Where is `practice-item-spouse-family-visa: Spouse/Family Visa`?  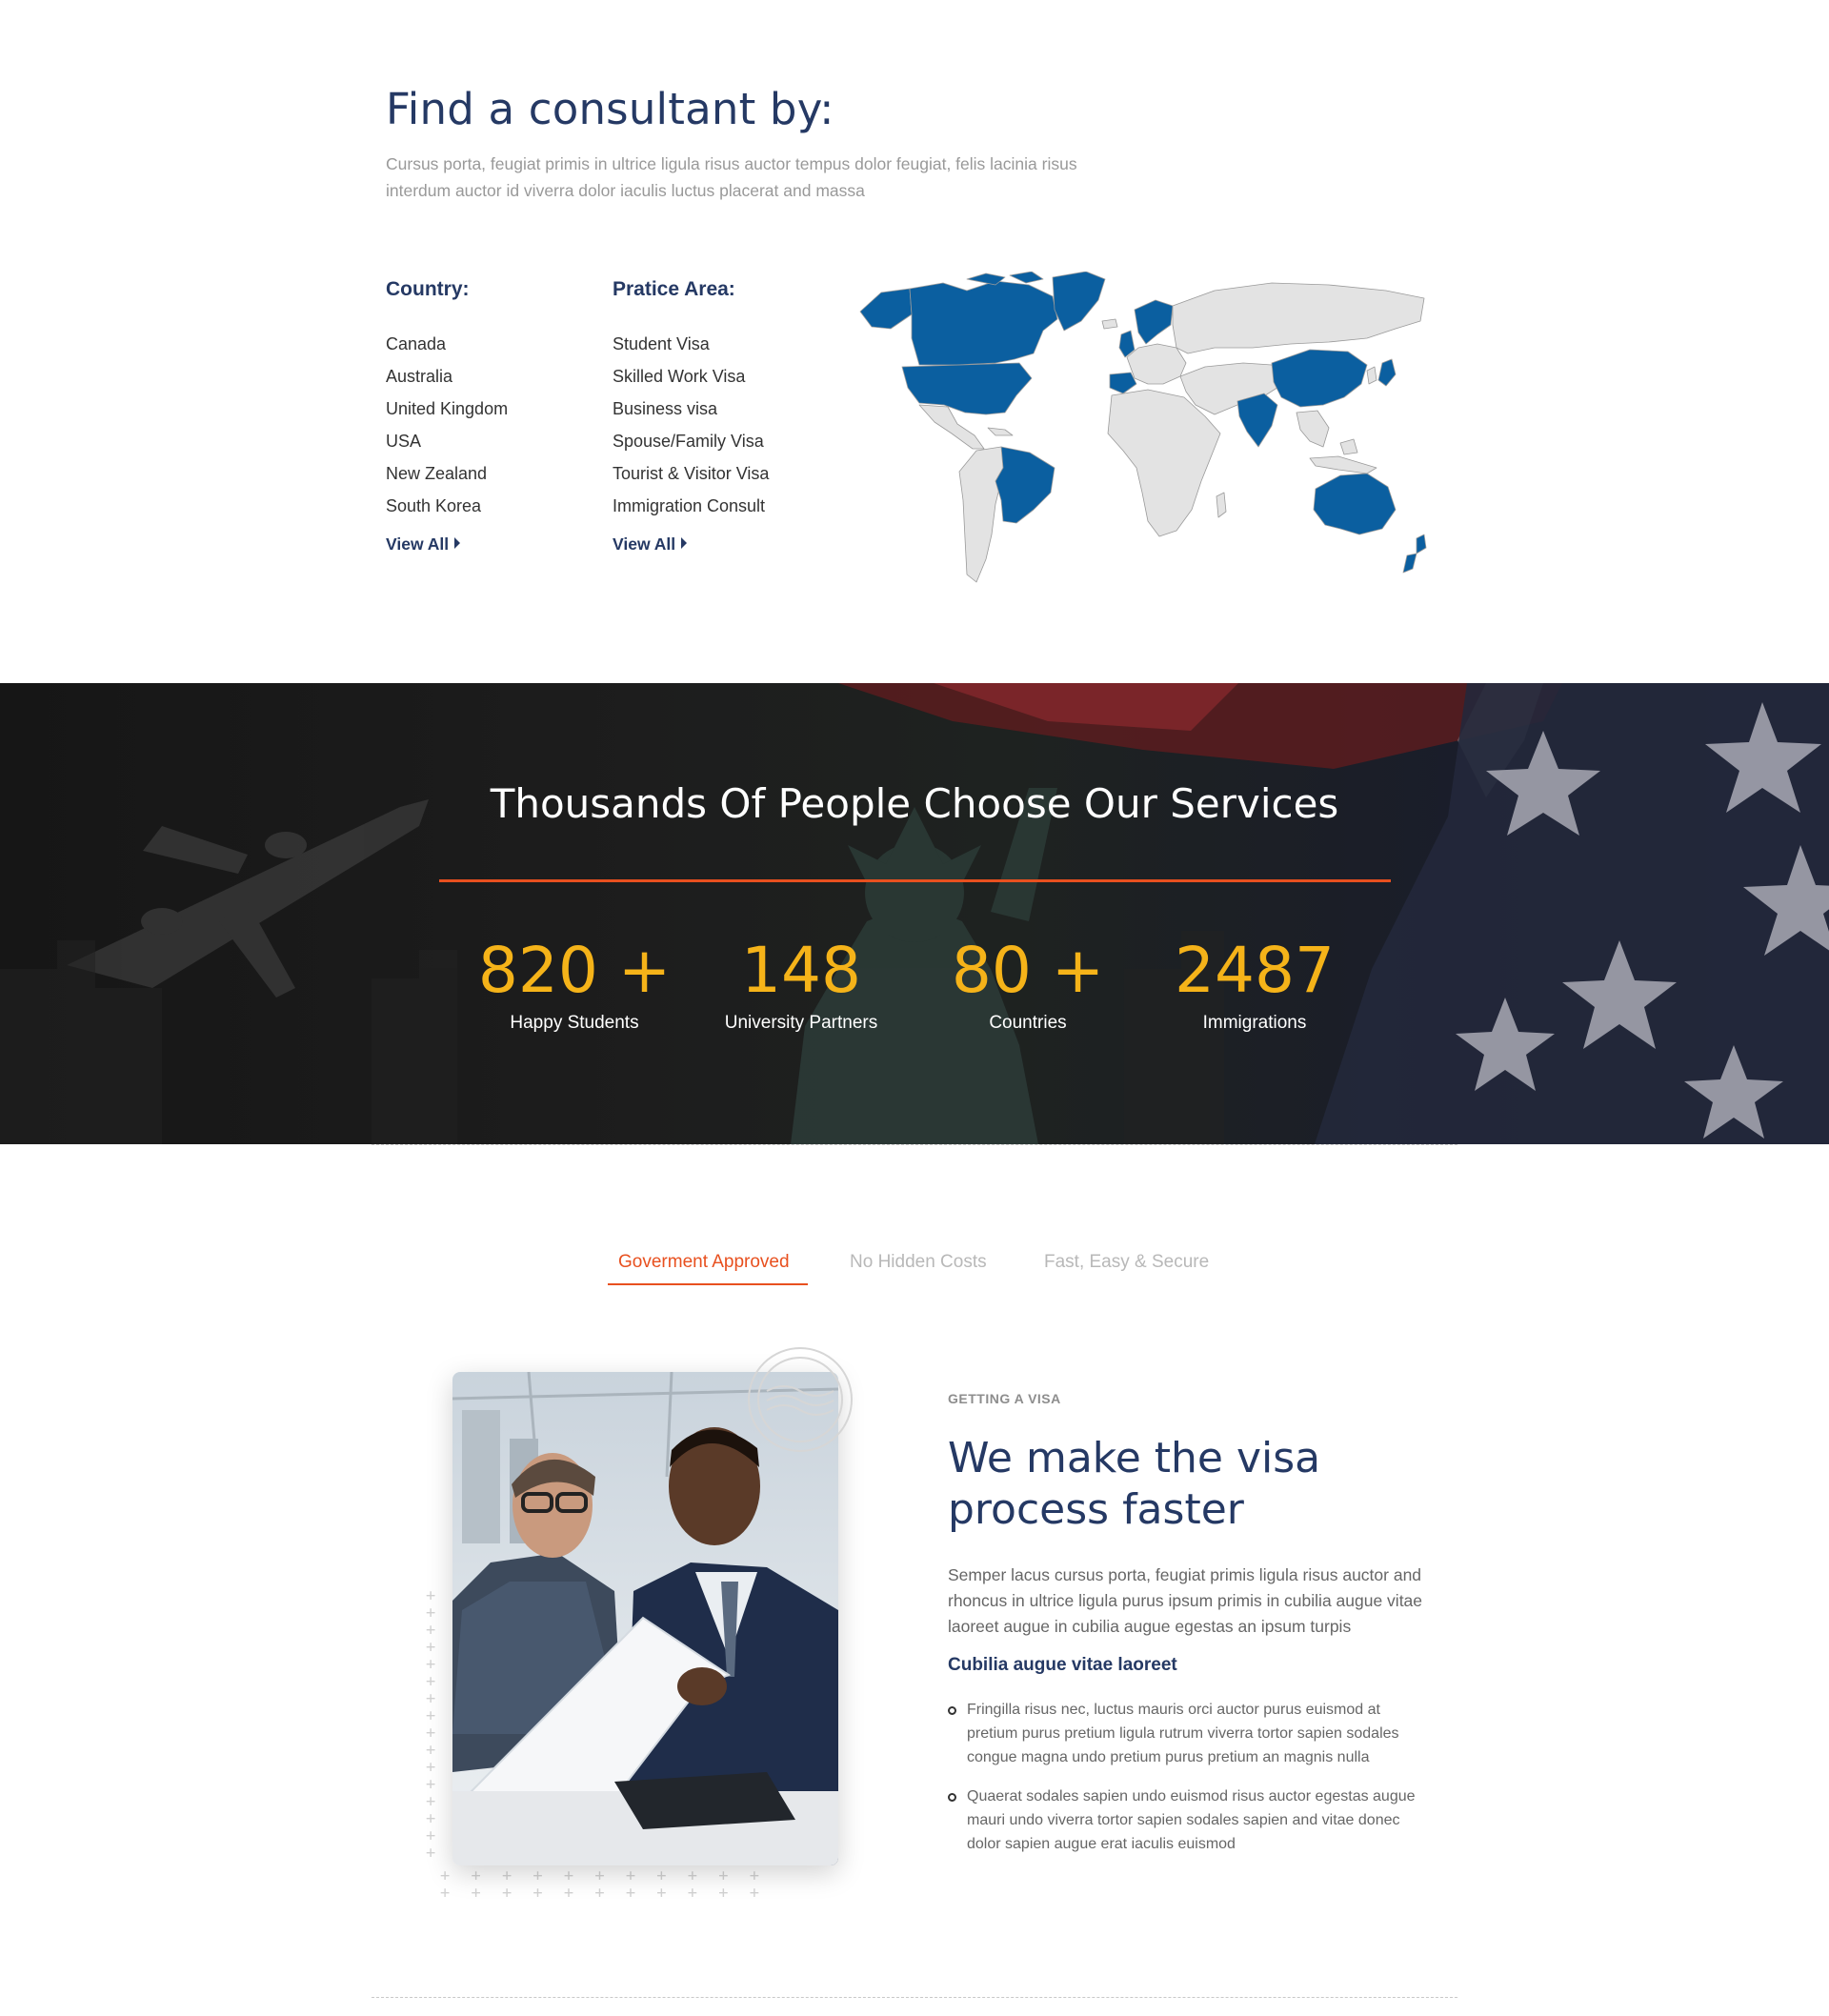
practice-item-spouse-family-visa: Spouse/Family Visa is located at coordinates (691, 441).